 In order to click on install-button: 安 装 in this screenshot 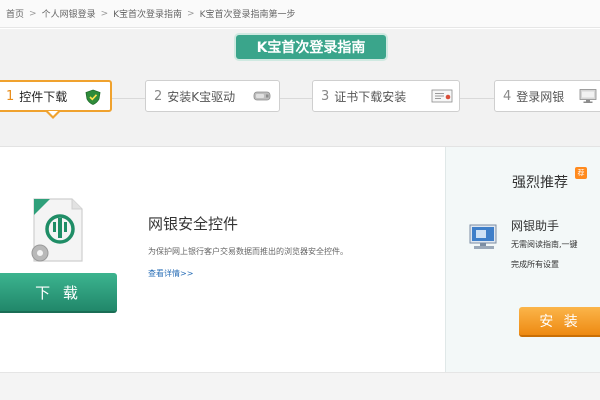, I will do `click(559, 322)`.